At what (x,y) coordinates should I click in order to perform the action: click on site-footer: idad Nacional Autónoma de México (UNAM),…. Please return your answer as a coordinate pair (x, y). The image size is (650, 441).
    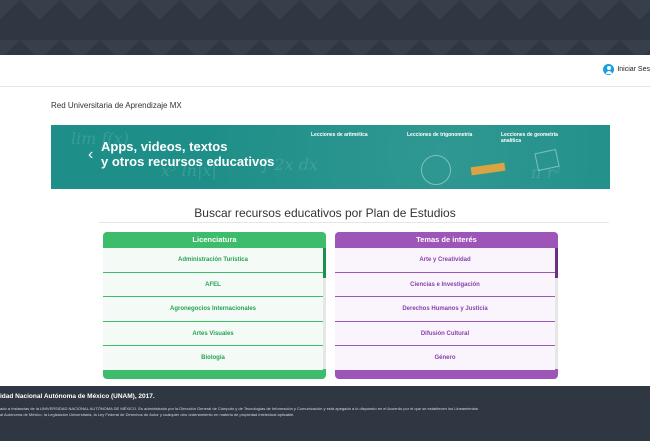
    Looking at the image, I should click on (325, 413).